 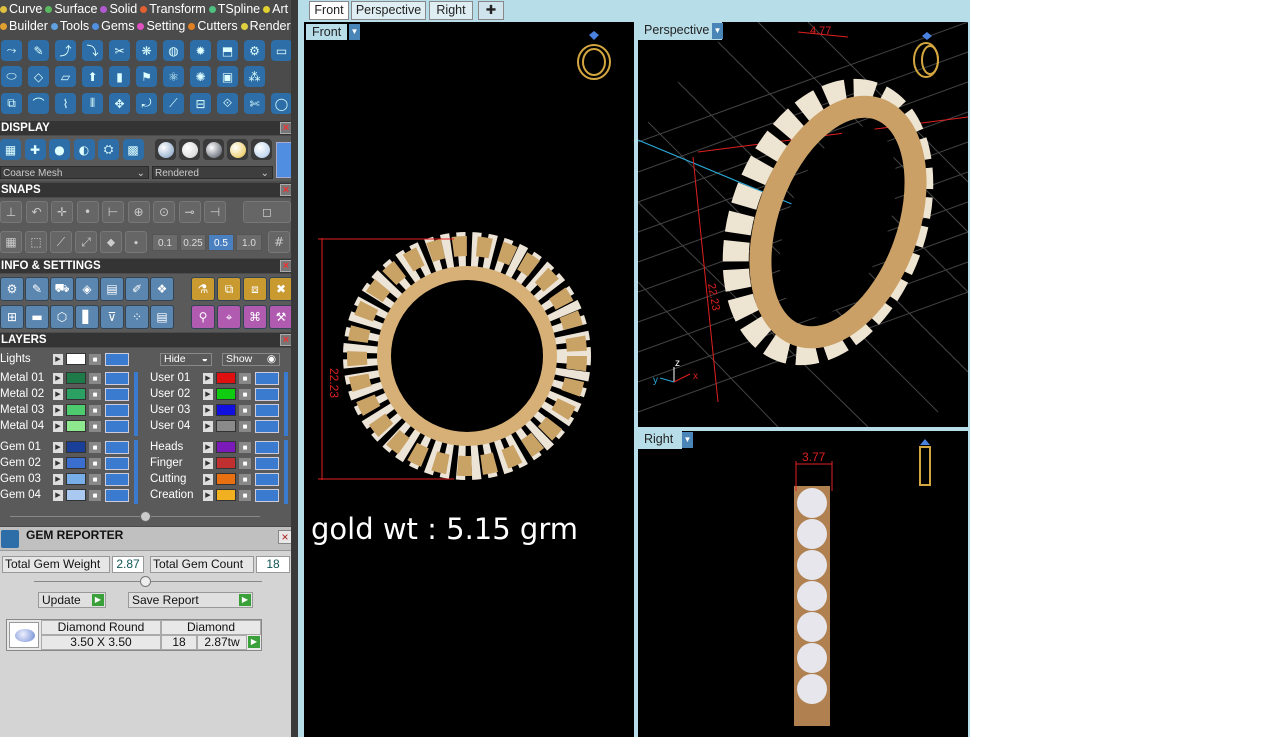 I want to click on atom-icon: ⚛, so click(x=173, y=76).